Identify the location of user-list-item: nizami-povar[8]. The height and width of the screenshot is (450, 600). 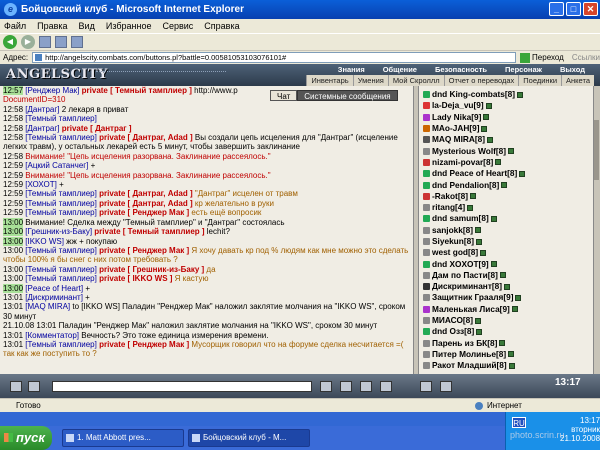
(506, 162).